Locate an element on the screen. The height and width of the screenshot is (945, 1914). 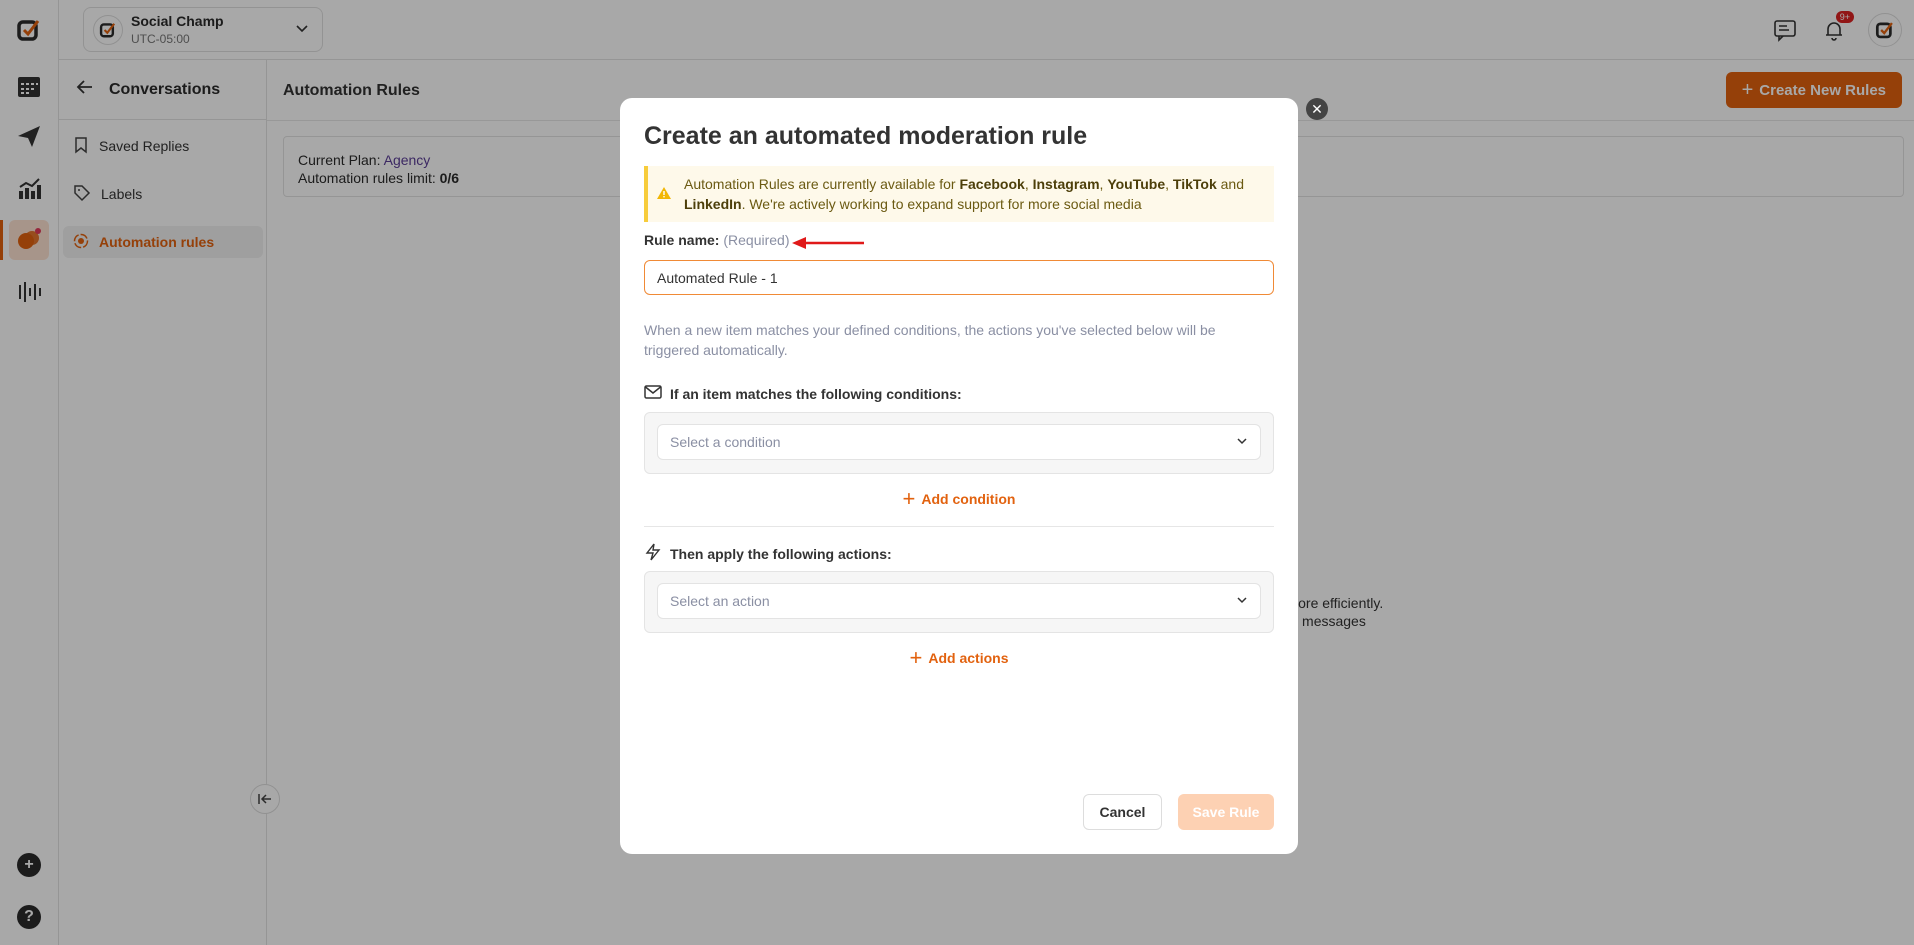
actions-container: Select an action is located at coordinates (959, 602).